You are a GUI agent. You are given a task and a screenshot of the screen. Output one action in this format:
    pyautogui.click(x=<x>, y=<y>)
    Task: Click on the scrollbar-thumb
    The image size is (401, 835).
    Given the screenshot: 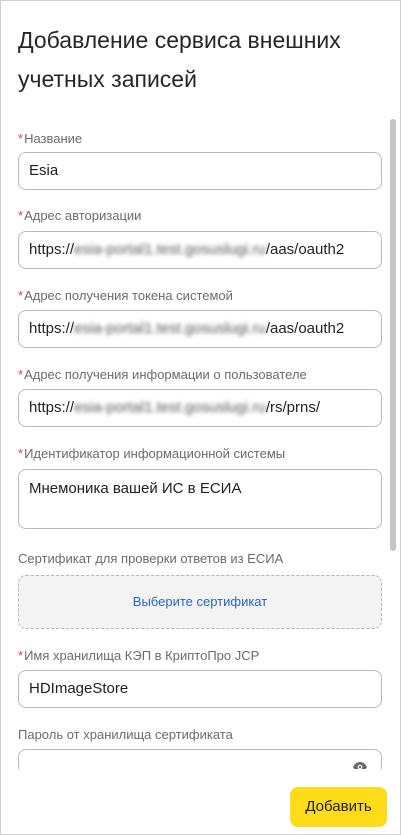 What is the action you would take?
    pyautogui.click(x=393, y=335)
    